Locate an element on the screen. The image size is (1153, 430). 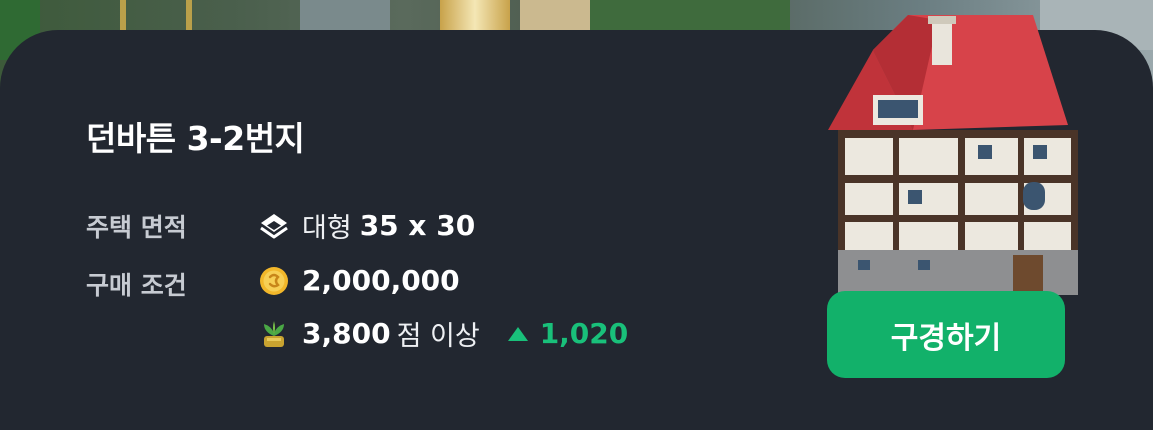
score-delta: 1,020 is located at coordinates (584, 333).